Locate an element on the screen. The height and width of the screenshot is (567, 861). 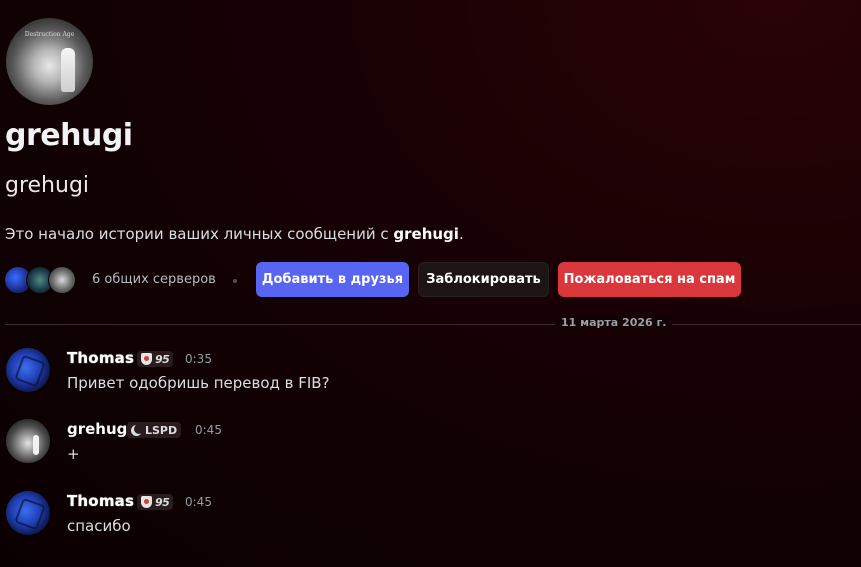
date-divider-line is located at coordinates (433, 324).